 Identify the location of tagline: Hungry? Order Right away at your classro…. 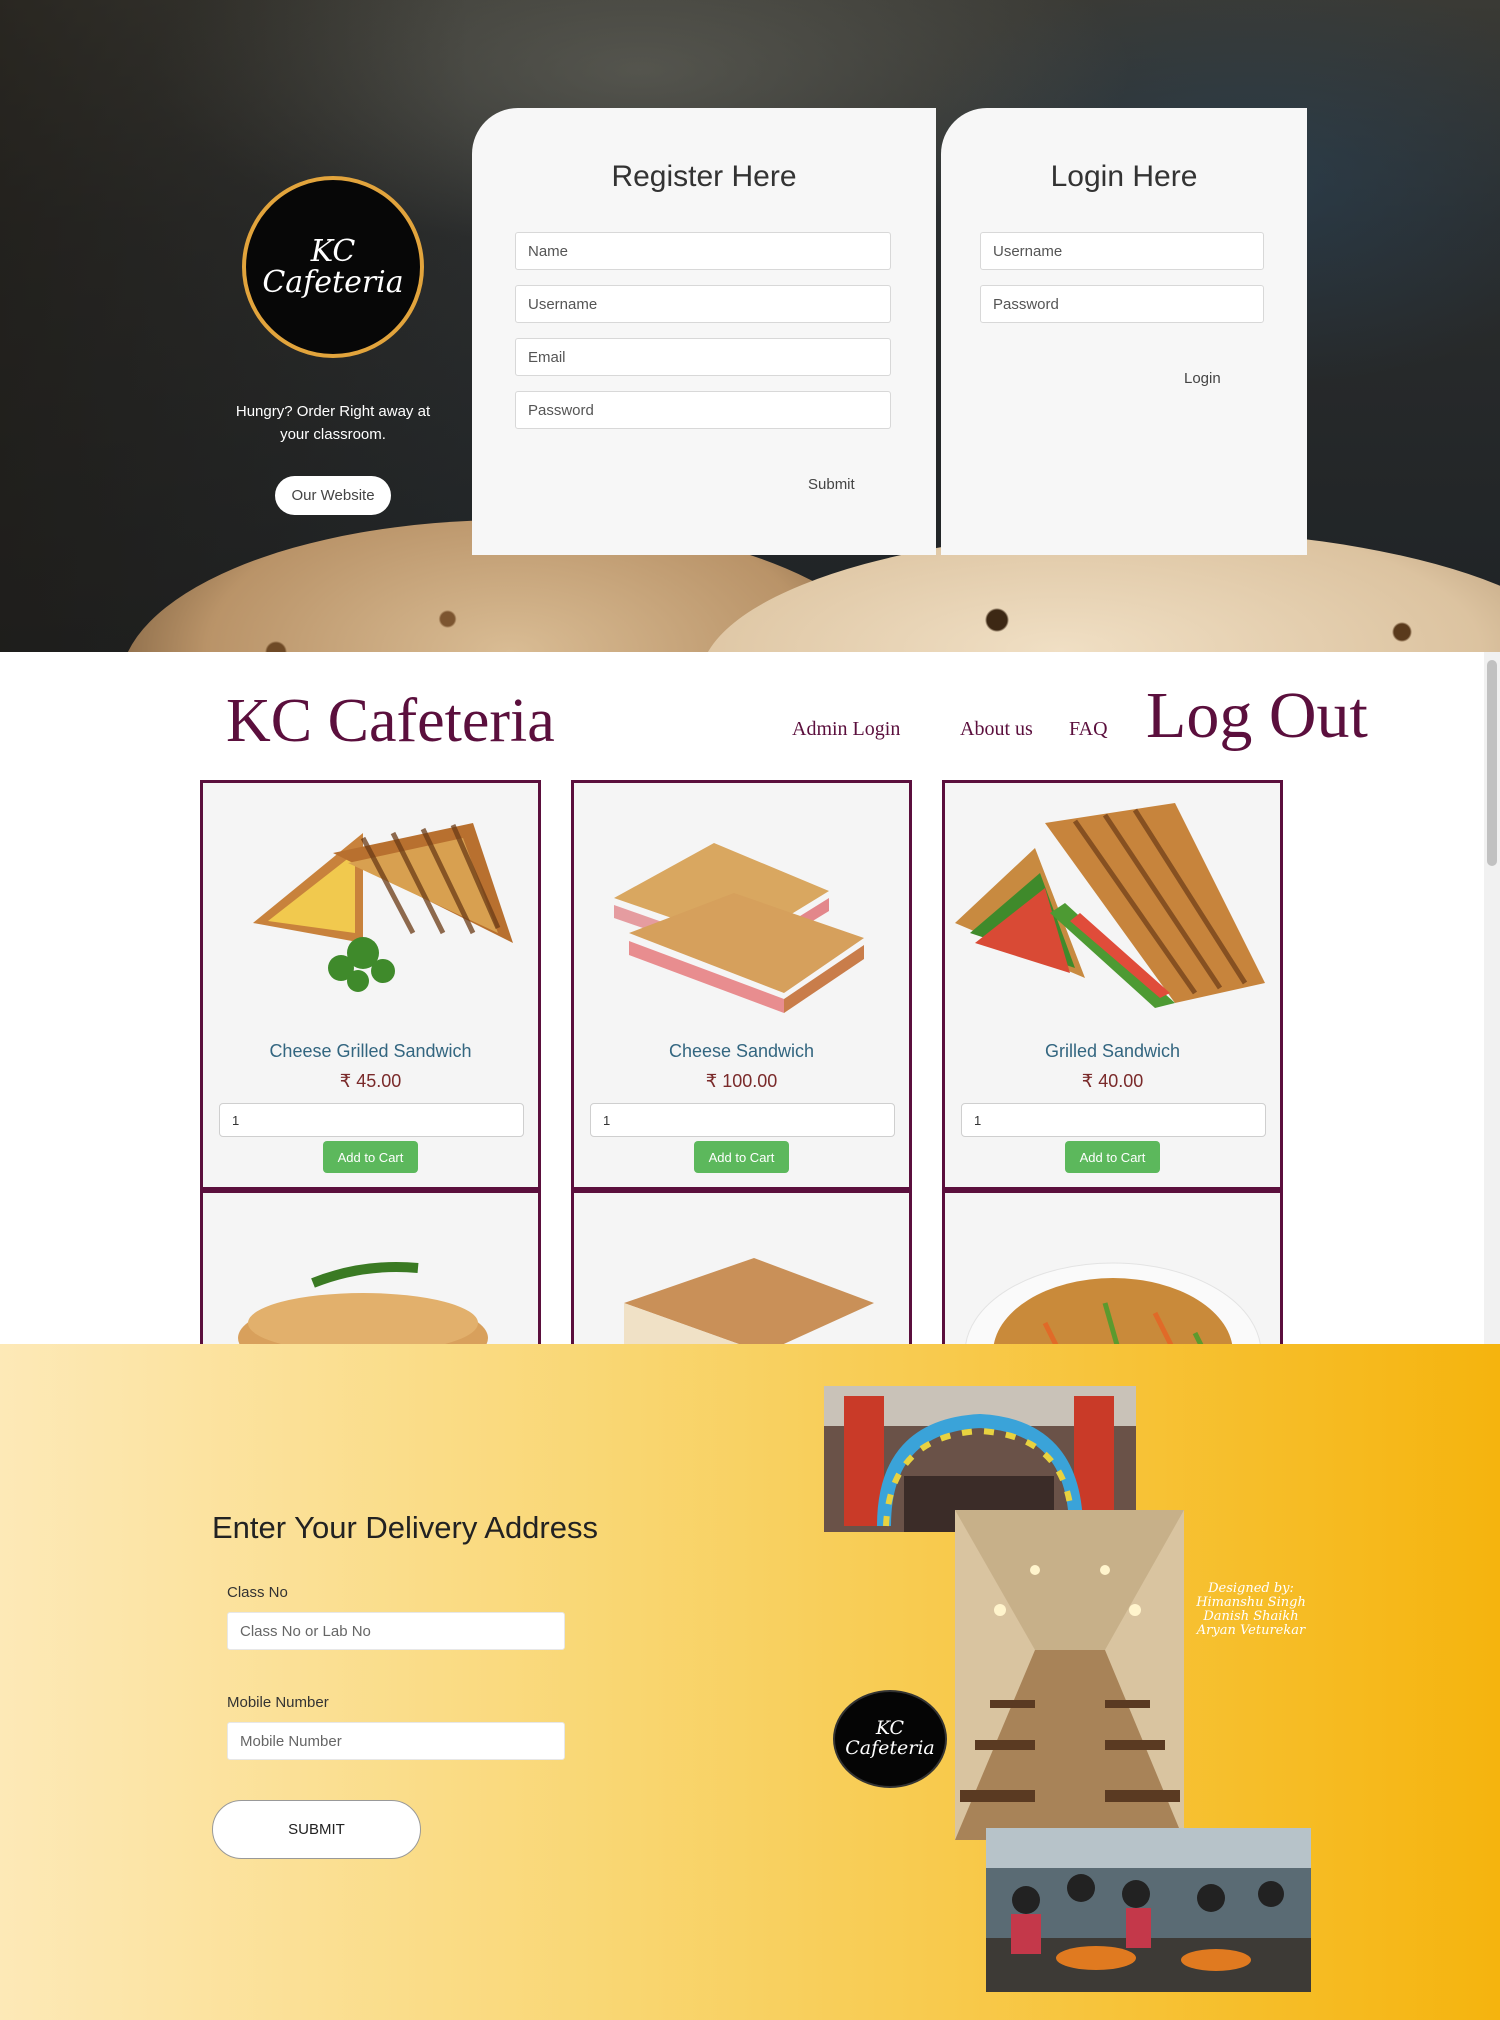
(333, 423).